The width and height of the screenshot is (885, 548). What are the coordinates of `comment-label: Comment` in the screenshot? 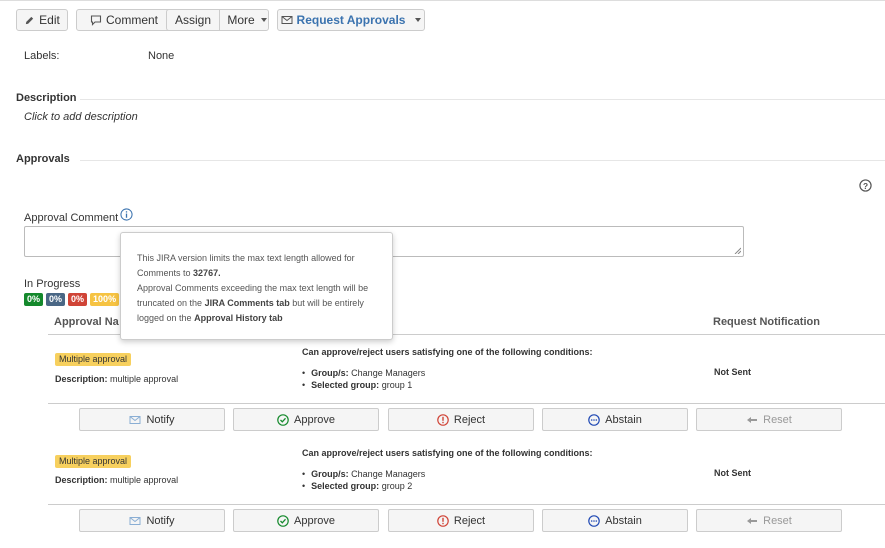 It's located at (131, 20).